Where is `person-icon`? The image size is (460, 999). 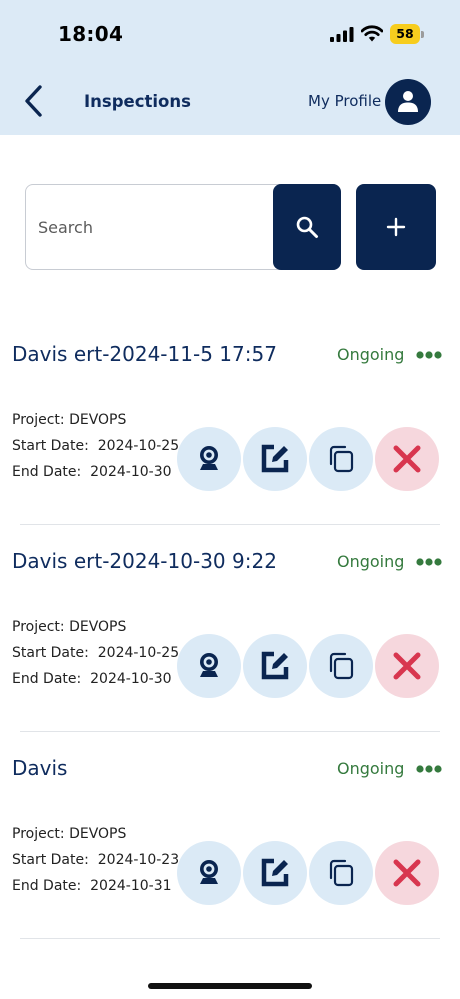 person-icon is located at coordinates (408, 101).